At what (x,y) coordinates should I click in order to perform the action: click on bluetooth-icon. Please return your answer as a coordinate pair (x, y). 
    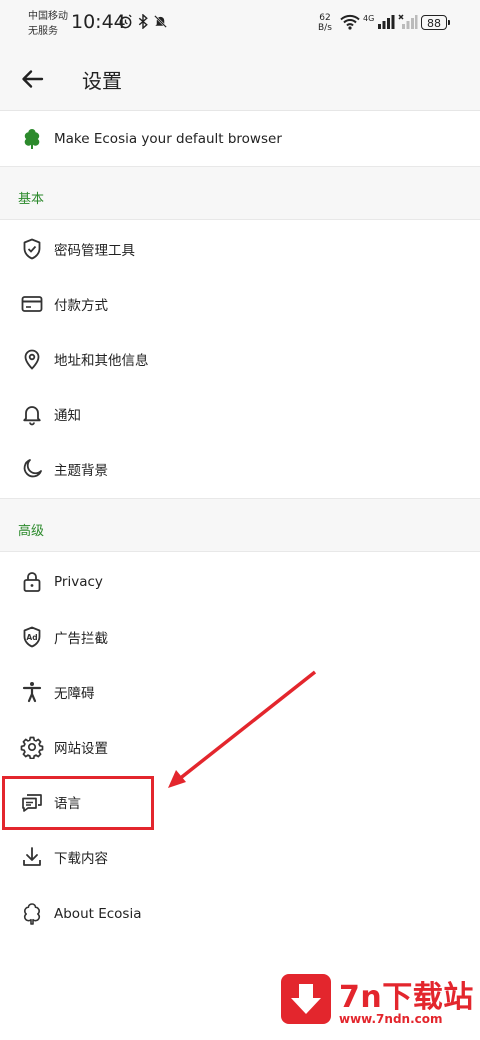
    Looking at the image, I should click on (143, 21).